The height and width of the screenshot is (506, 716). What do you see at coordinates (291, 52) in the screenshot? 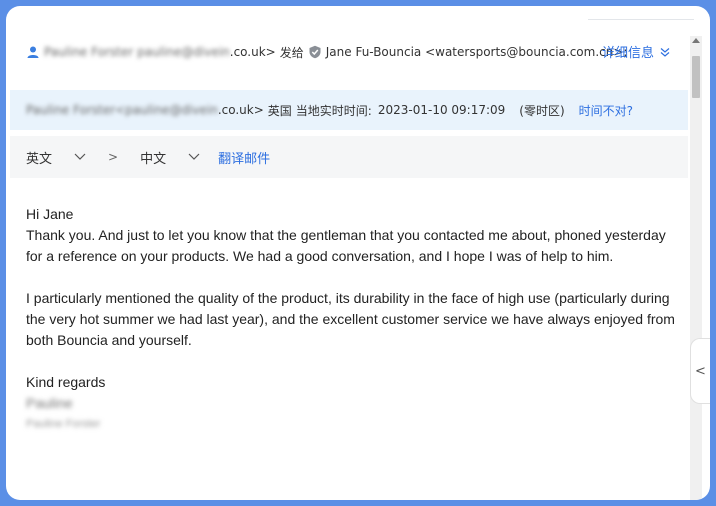
I see `sent-to-label: 发给` at bounding box center [291, 52].